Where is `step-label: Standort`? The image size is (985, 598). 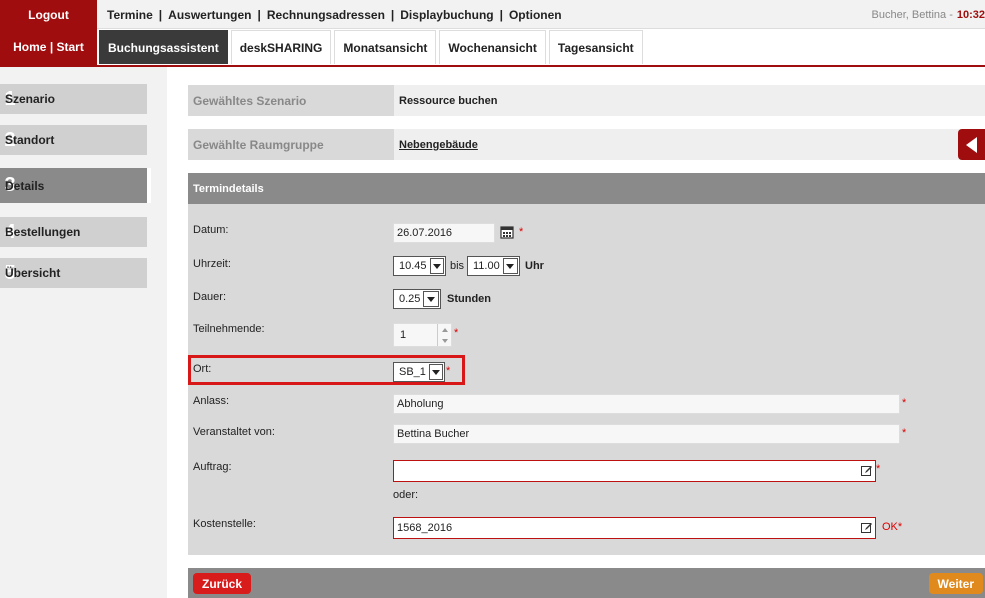 step-label: Standort is located at coordinates (30, 140).